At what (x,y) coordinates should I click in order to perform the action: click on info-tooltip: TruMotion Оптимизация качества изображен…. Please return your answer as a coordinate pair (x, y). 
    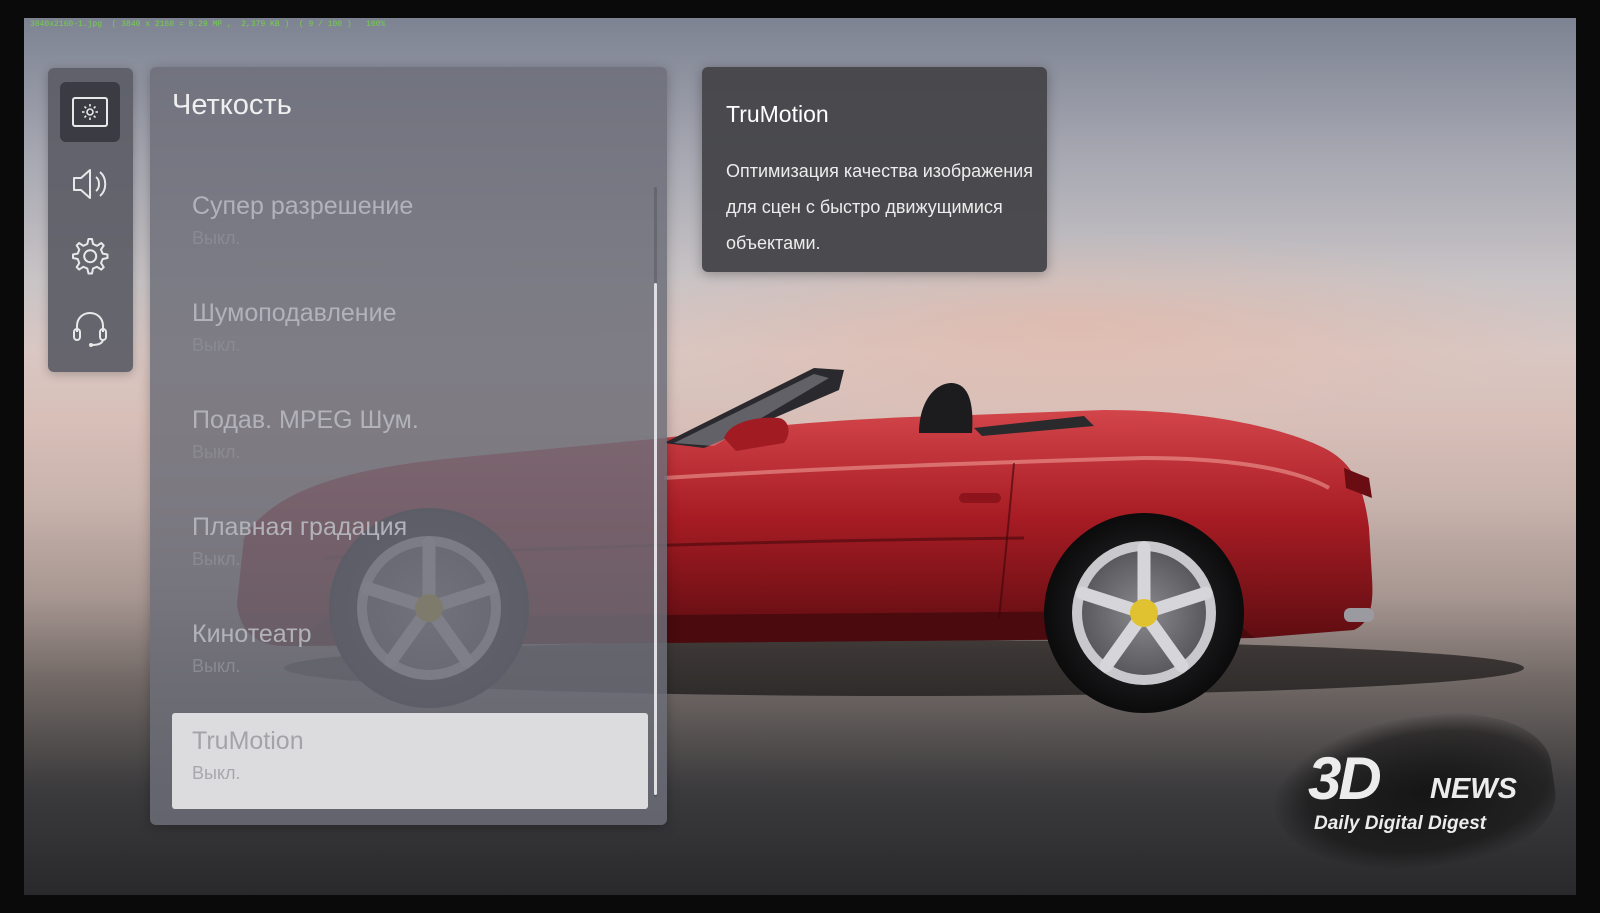
    Looking at the image, I should click on (874, 169).